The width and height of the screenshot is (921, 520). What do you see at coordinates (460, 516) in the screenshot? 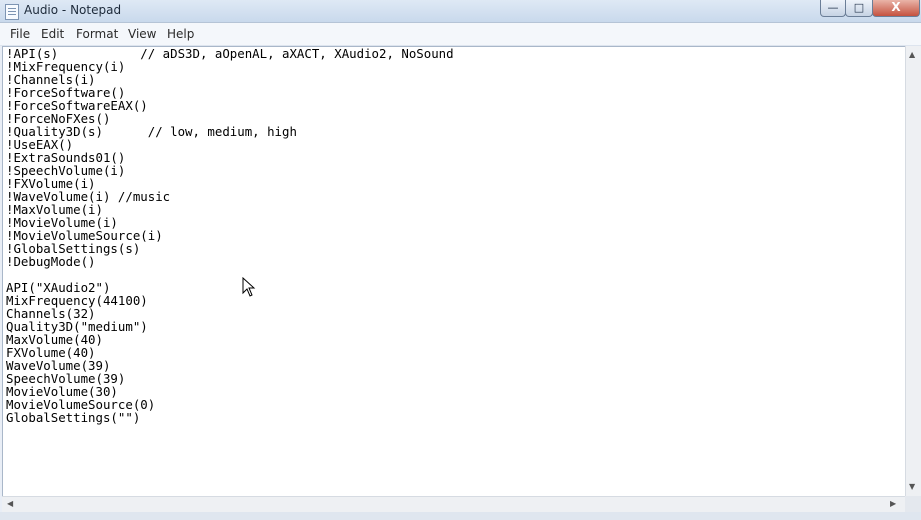
I see `window-bottom-edge` at bounding box center [460, 516].